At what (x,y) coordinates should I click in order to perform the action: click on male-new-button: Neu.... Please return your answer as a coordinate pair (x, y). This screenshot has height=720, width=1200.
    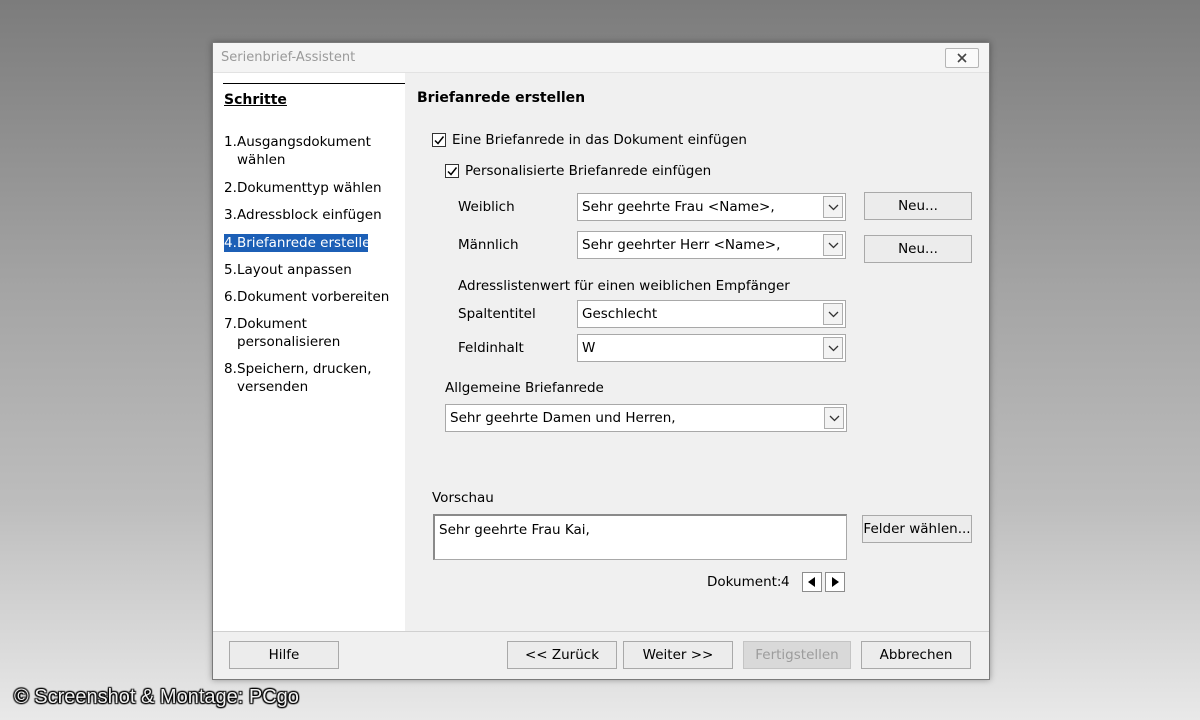
    Looking at the image, I should click on (918, 249).